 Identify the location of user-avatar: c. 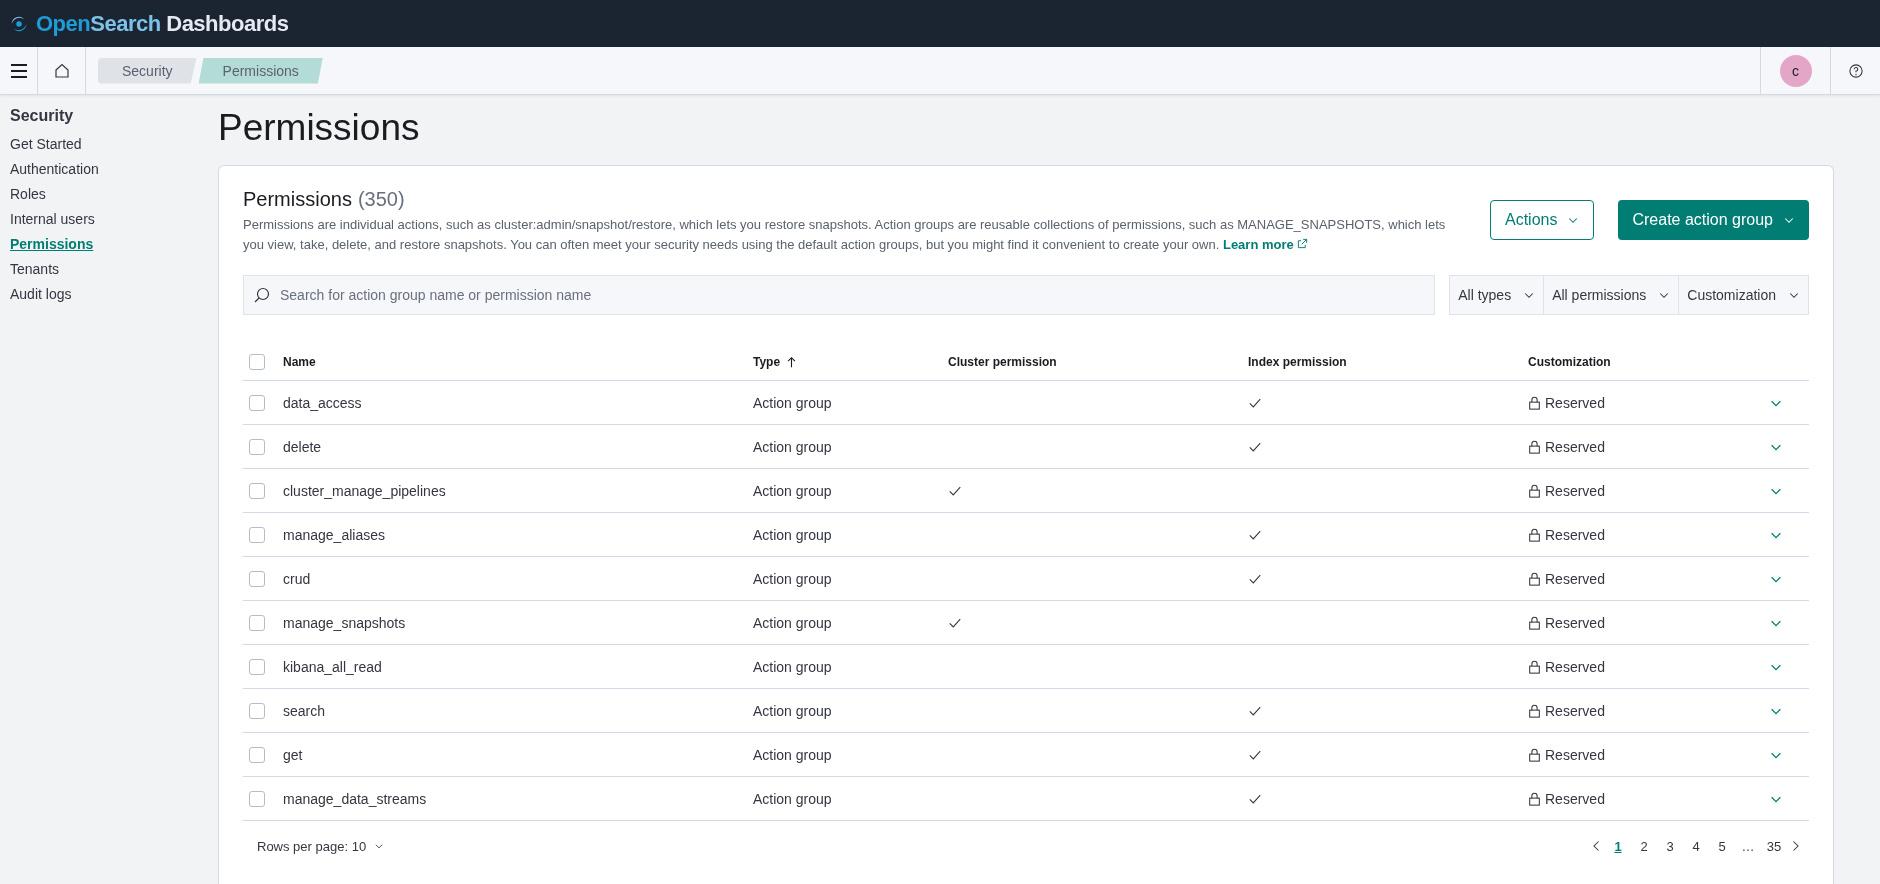
(1795, 70).